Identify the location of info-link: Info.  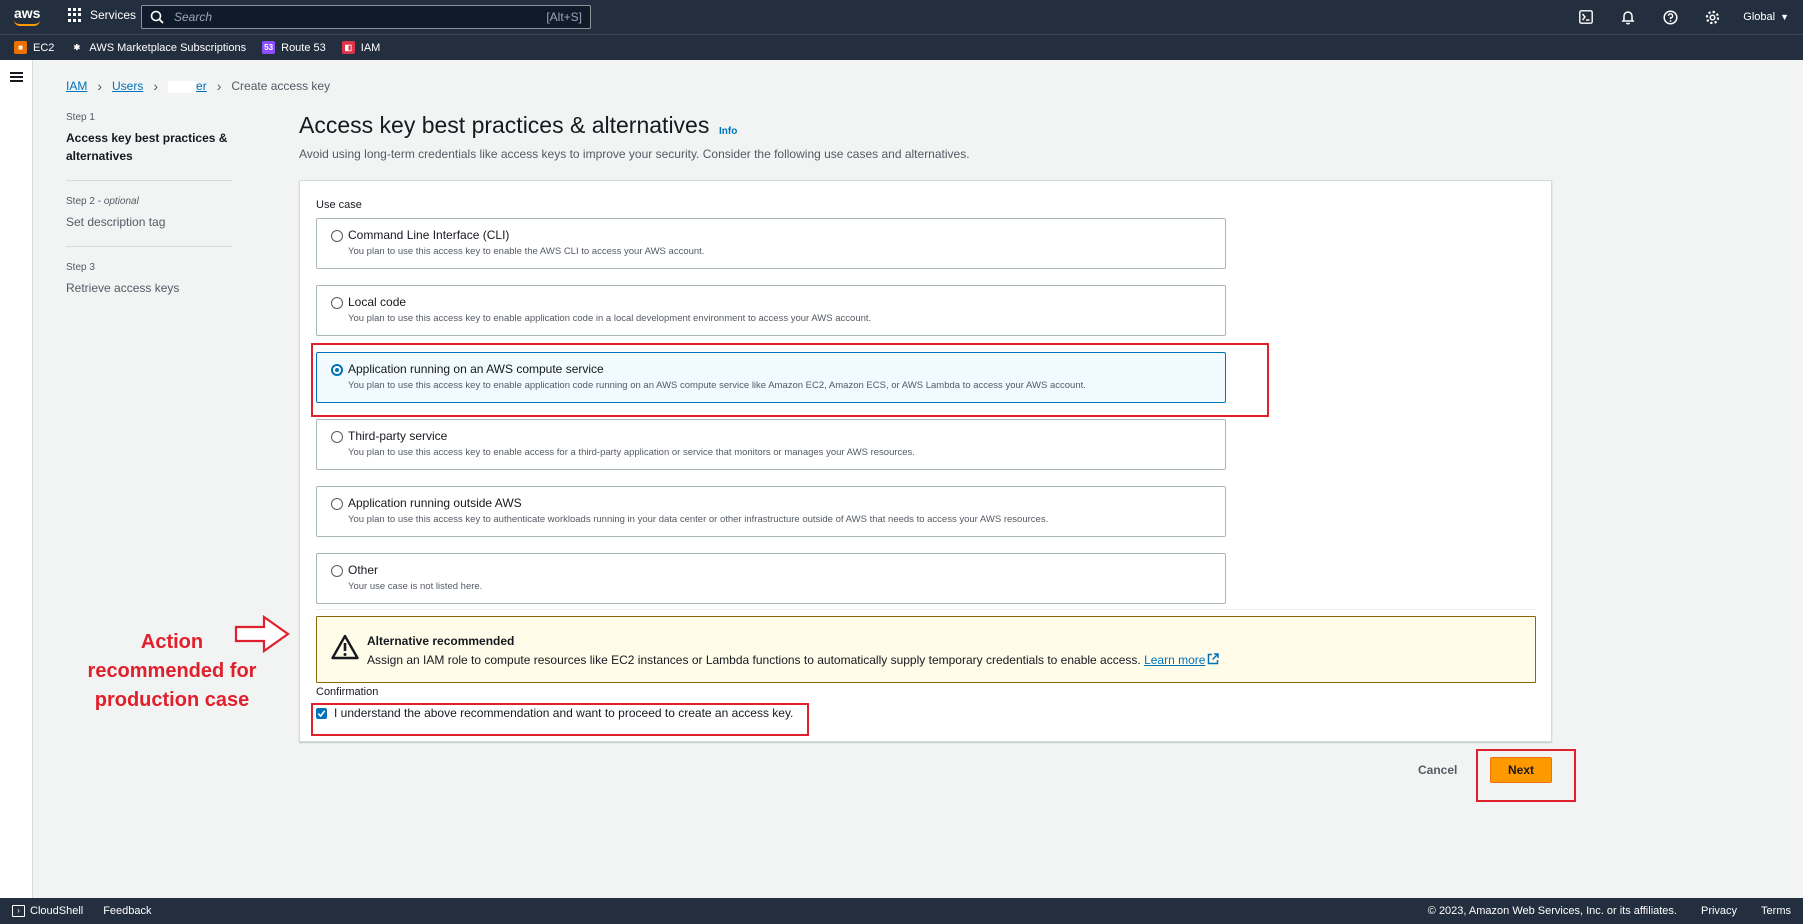
(728, 131).